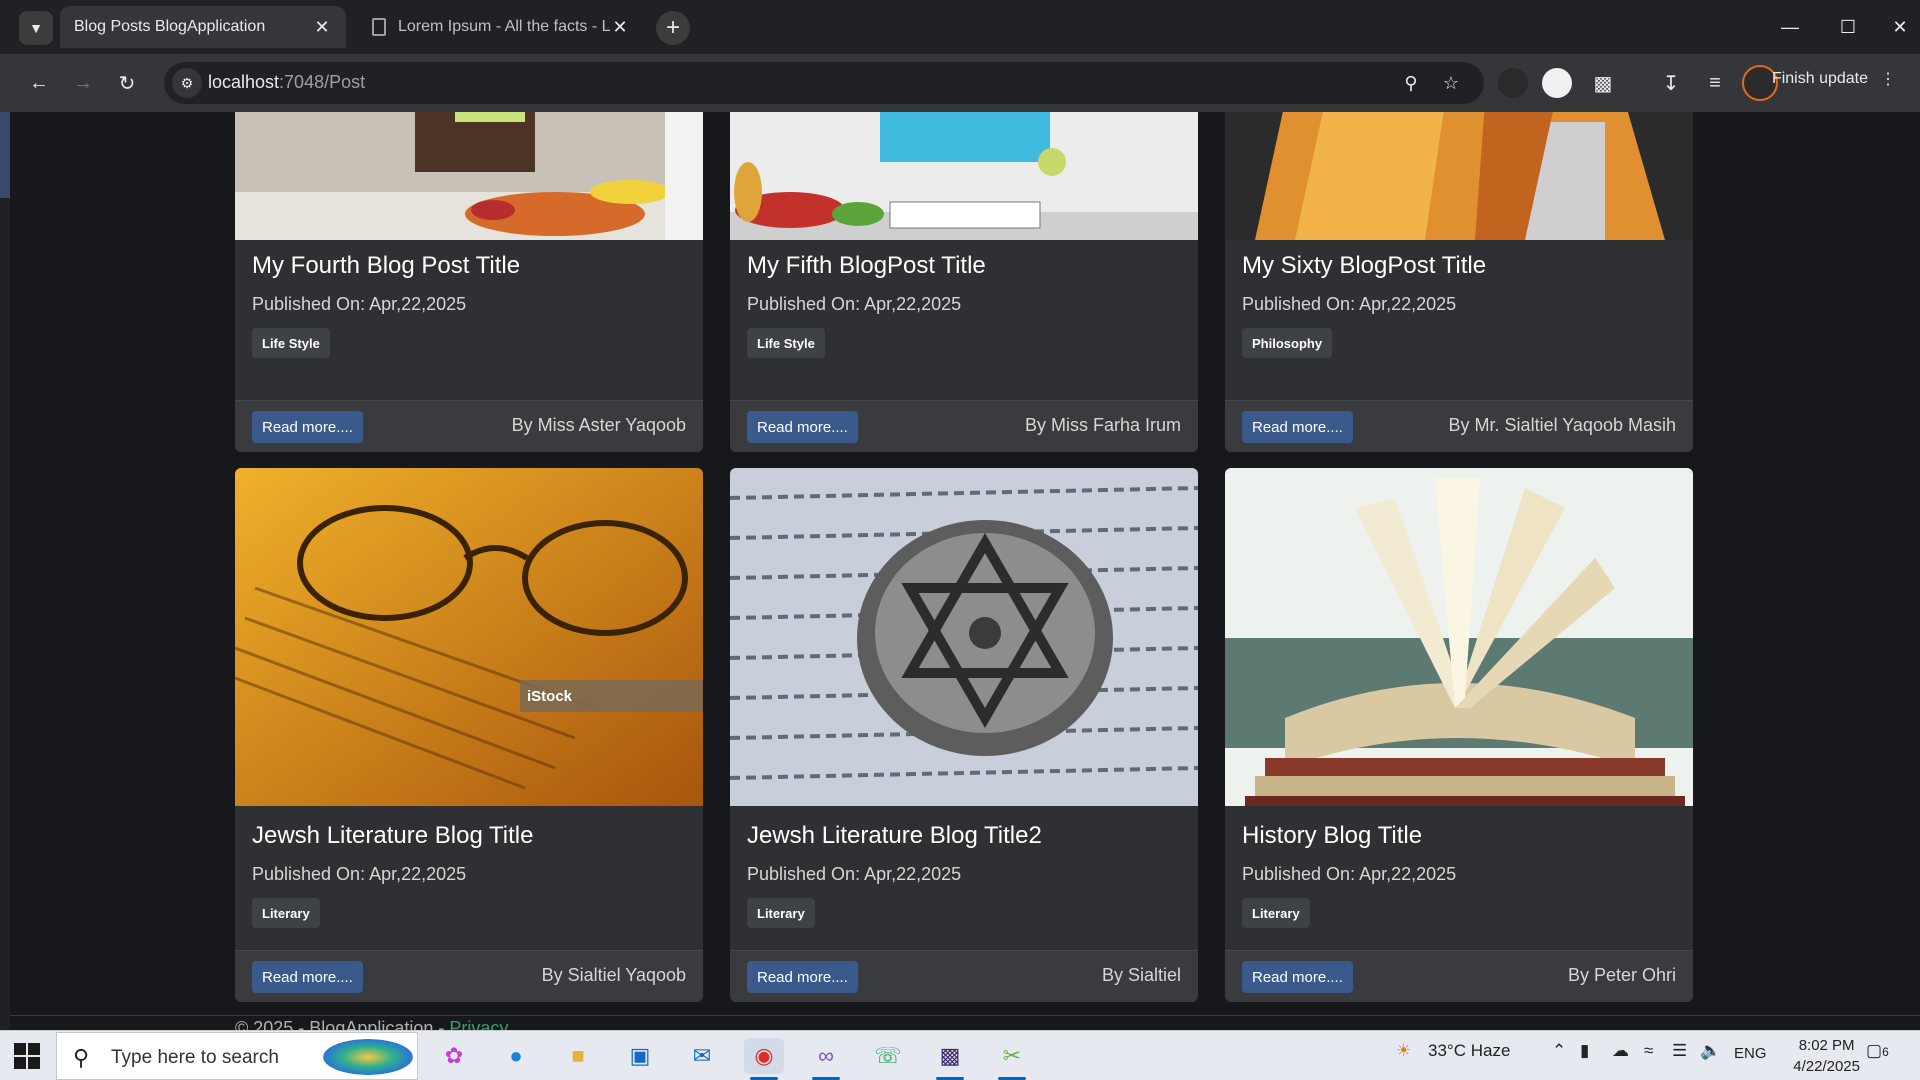  I want to click on post-image-fruits-notepad, so click(964, 176).